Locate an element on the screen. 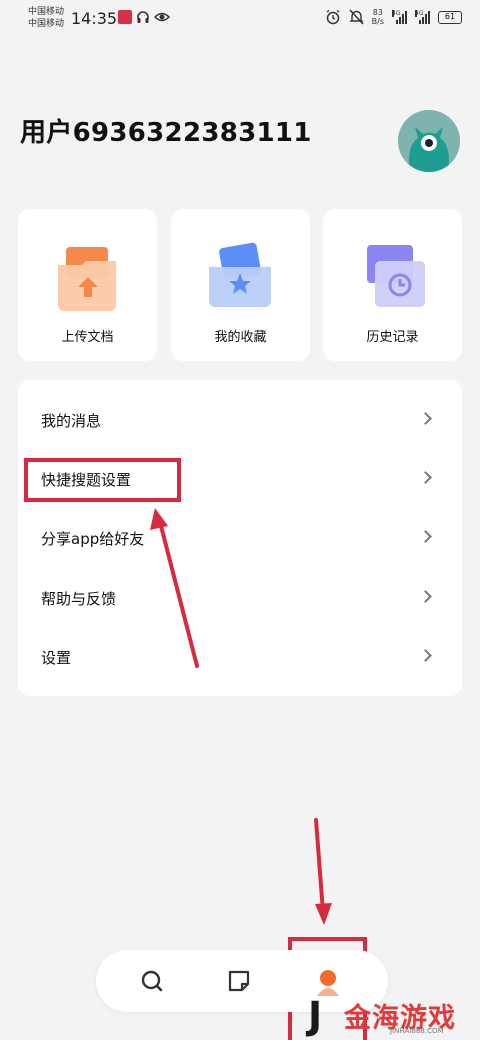  battery-icon: 61 is located at coordinates (450, 17).